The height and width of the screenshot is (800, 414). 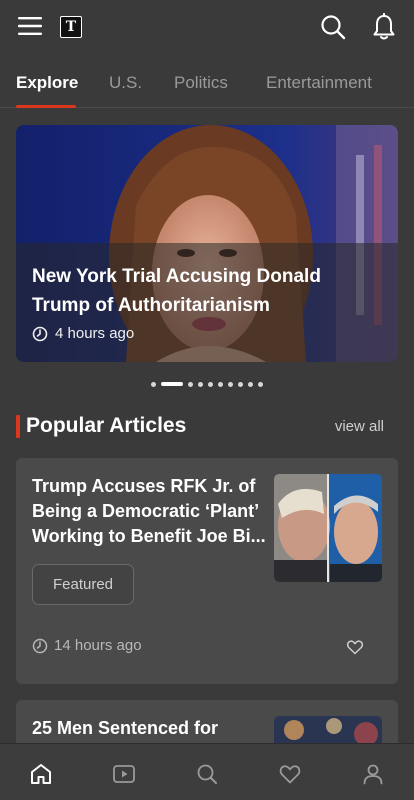 I want to click on tab-us: U.S., so click(x=125, y=83).